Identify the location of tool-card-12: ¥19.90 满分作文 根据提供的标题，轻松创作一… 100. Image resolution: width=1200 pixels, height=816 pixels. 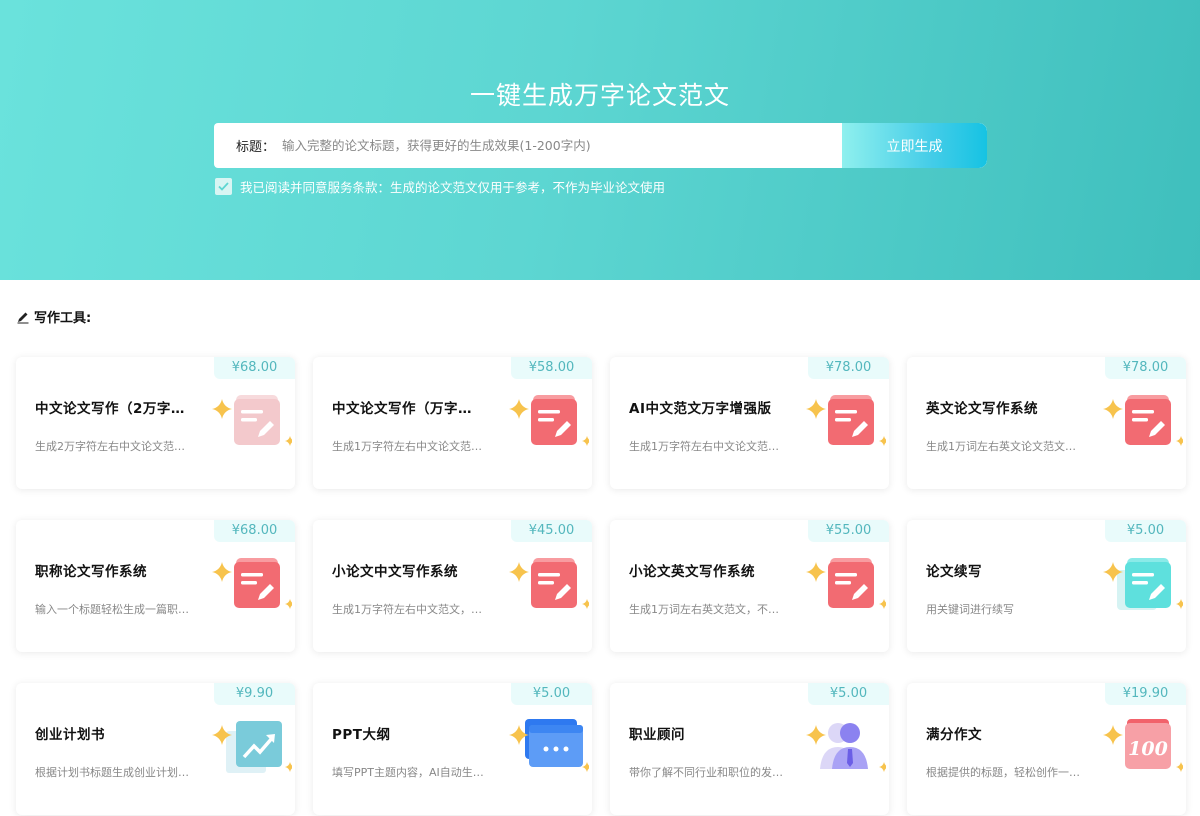
(1046, 749).